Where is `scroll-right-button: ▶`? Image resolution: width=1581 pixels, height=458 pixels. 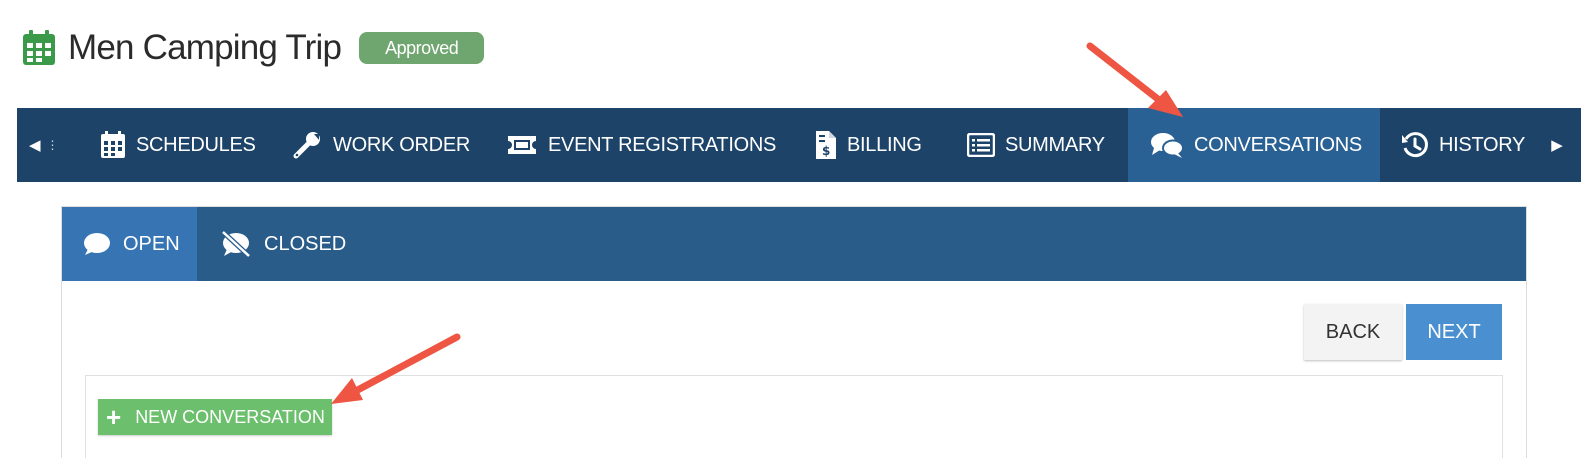 scroll-right-button: ▶ is located at coordinates (1557, 145).